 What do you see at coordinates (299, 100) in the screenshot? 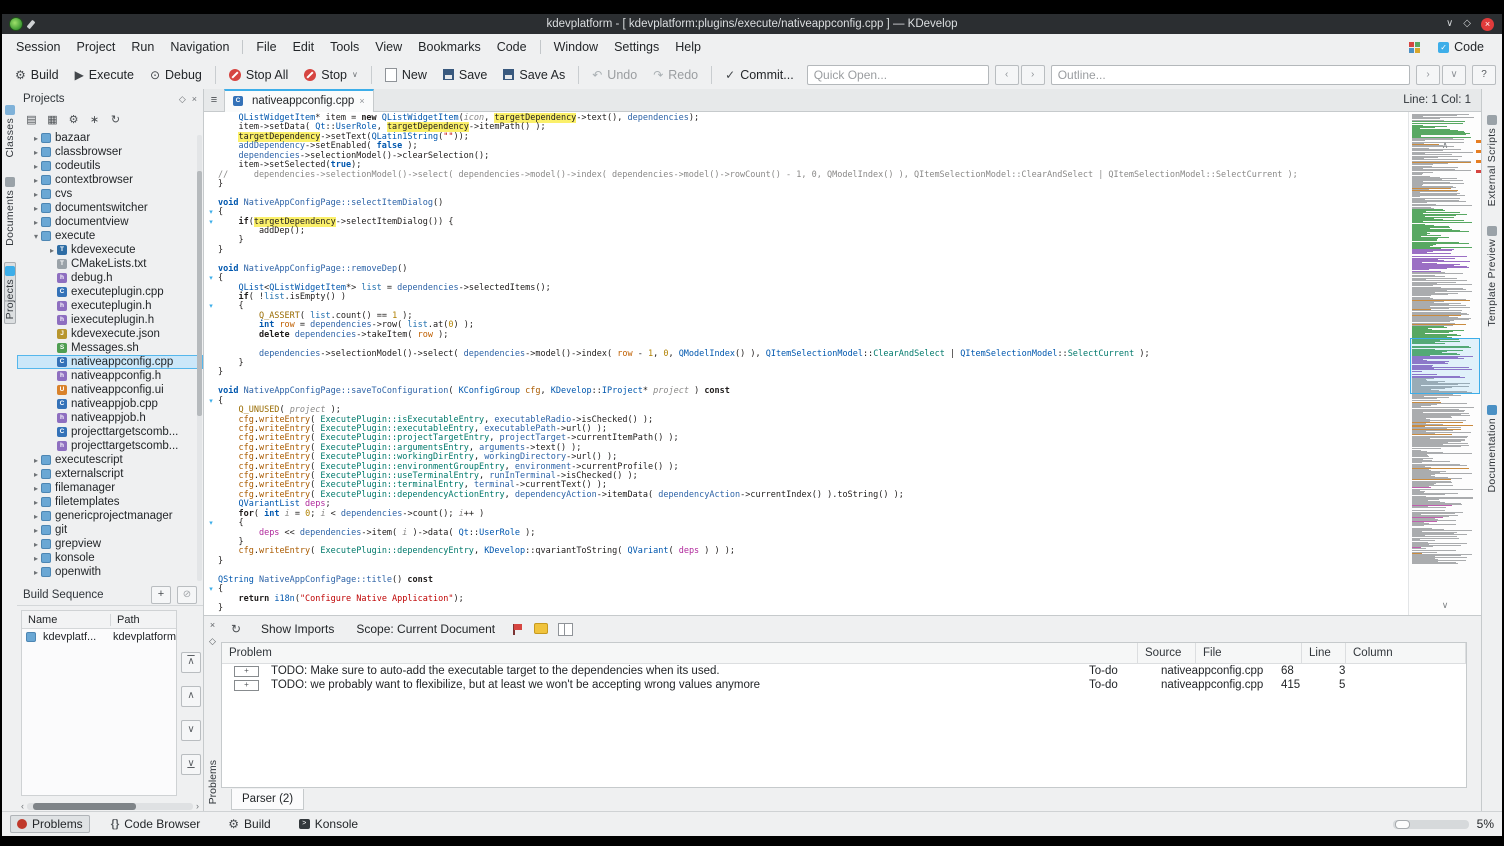
I see `document-tab: C nativeappconfig.cpp ×` at bounding box center [299, 100].